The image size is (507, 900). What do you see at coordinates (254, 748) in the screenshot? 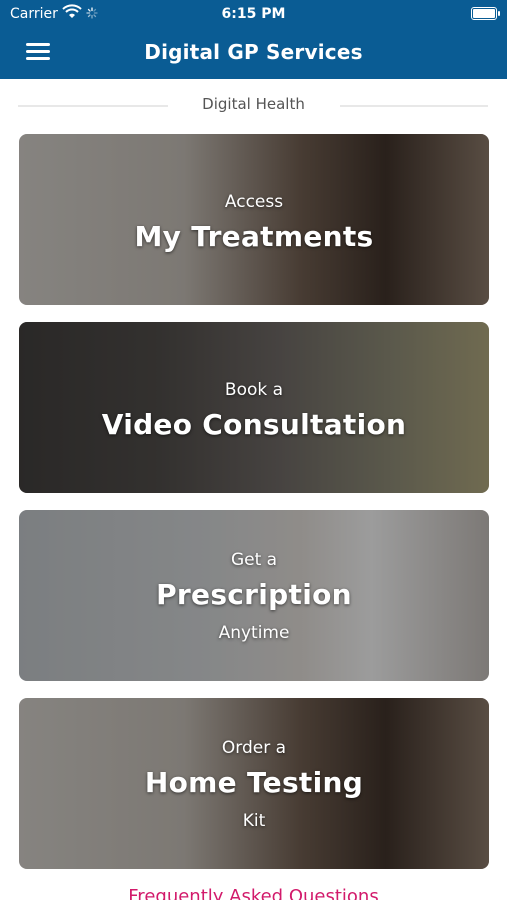
I see `card-small-label: Order a` at bounding box center [254, 748].